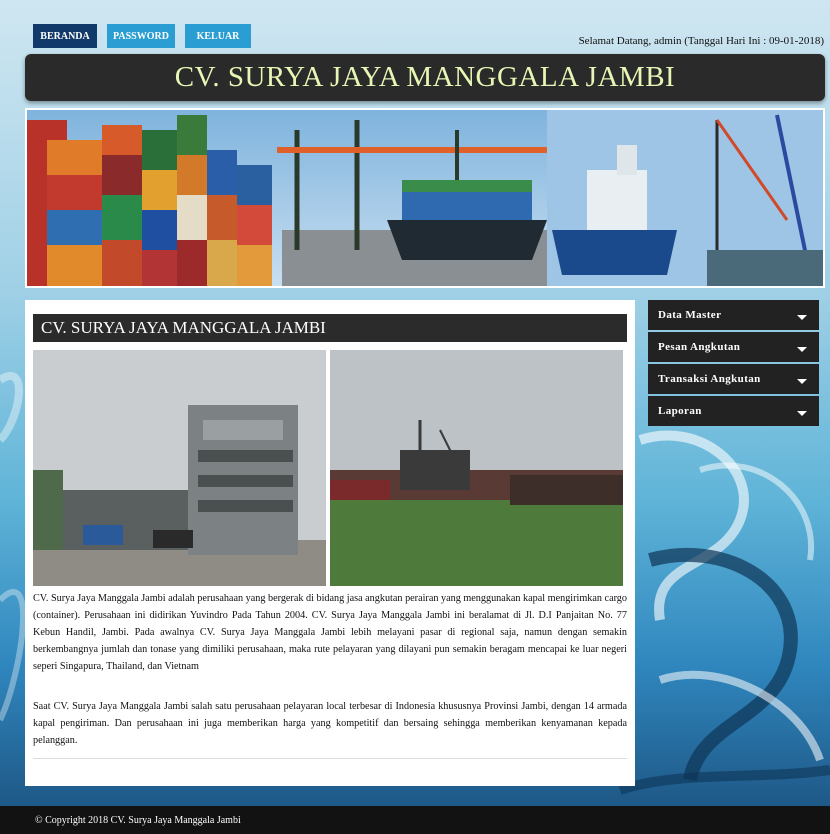 This screenshot has height=834, width=830. I want to click on menu-item-transaksi-angkutan: Transaksi Angkutan, so click(733, 379).